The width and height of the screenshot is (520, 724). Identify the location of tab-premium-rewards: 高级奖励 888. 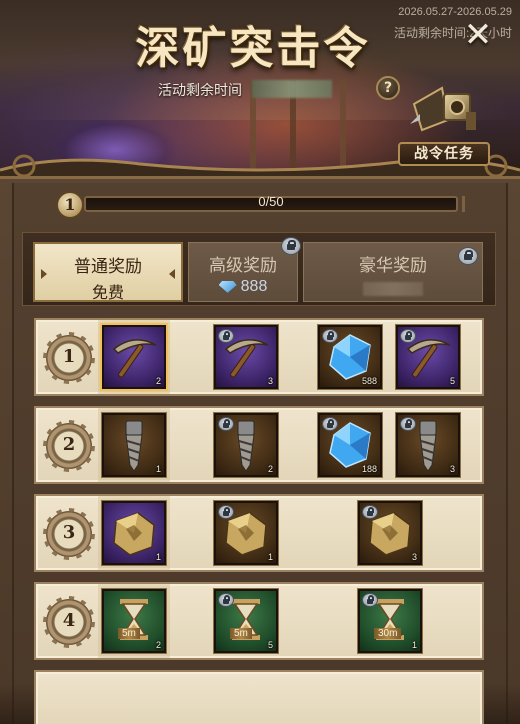
(244, 269).